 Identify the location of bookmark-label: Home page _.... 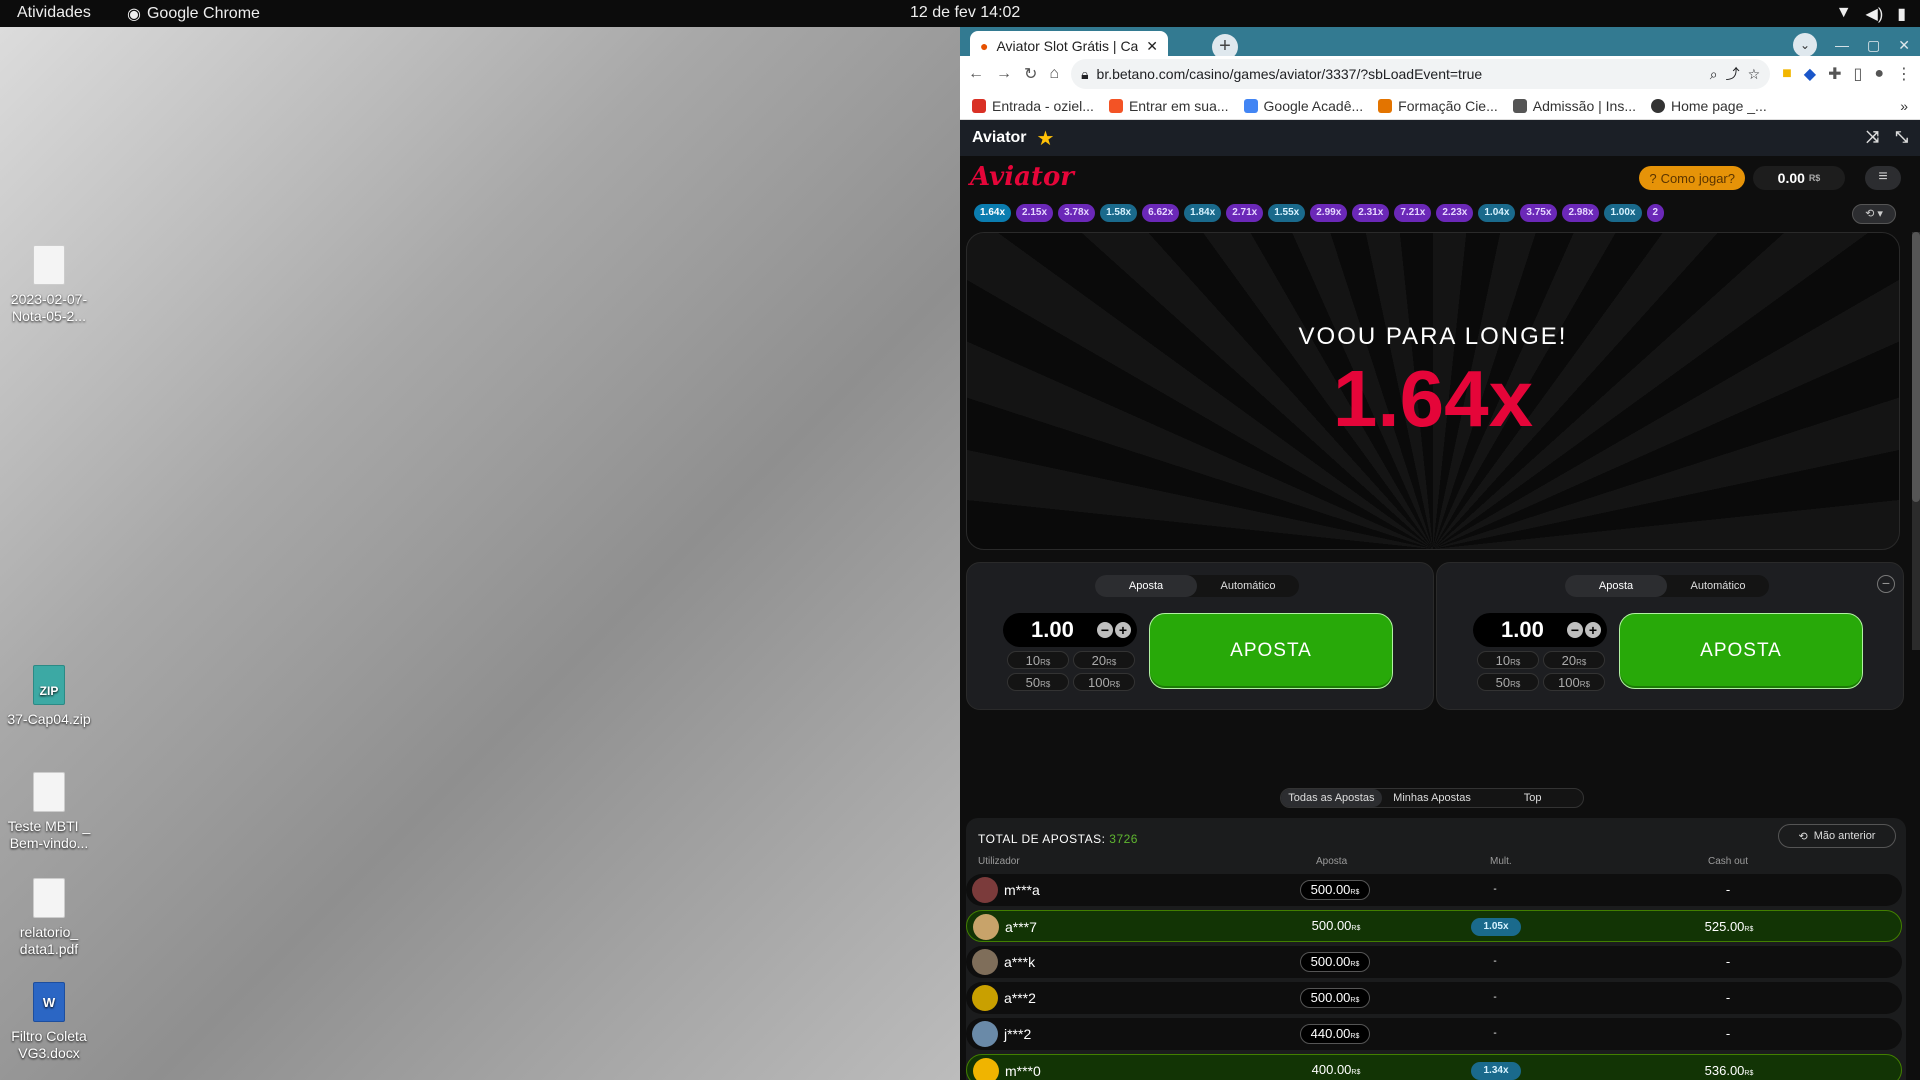
(1719, 105).